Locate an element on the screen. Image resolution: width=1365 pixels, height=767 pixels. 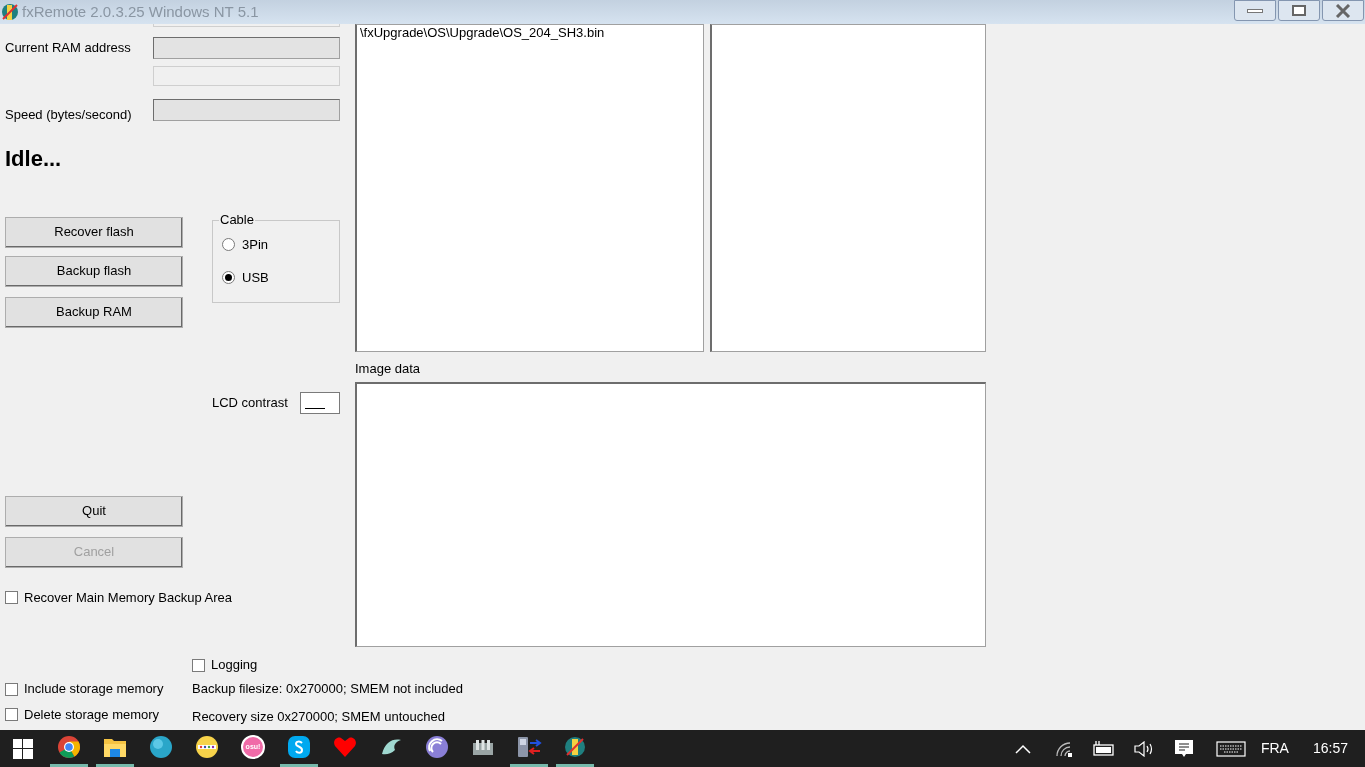
window-title: fxRemote 2.0.3.25 Windows NT 5.1 is located at coordinates (140, 11).